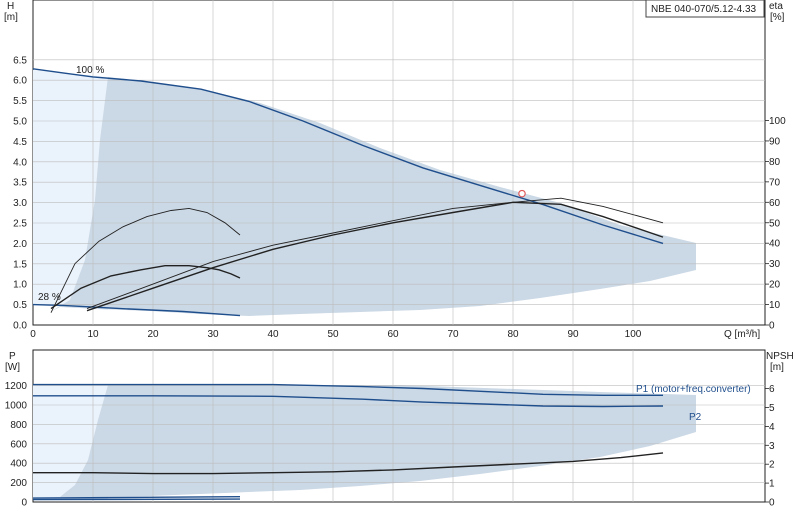 Image resolution: width=800 pixels, height=520 pixels. Describe the element at coordinates (775, 203) in the screenshot. I see `upper-y2-tick-label: 60` at that location.